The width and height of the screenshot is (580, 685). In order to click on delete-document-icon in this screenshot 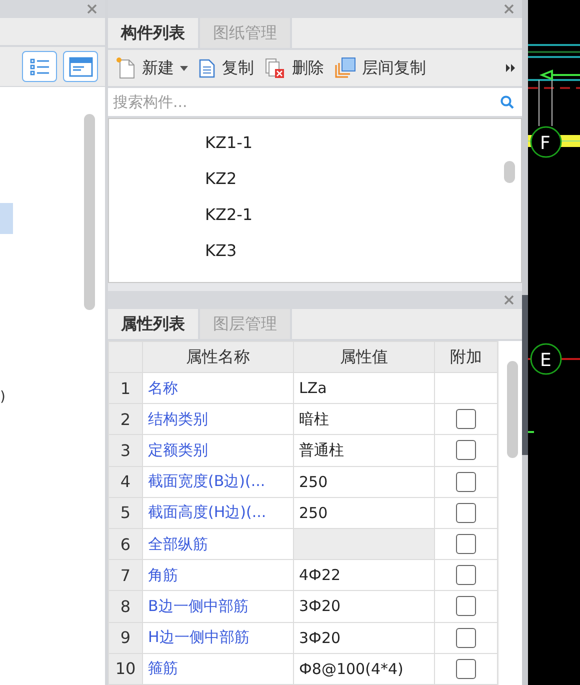, I will do `click(275, 68)`.